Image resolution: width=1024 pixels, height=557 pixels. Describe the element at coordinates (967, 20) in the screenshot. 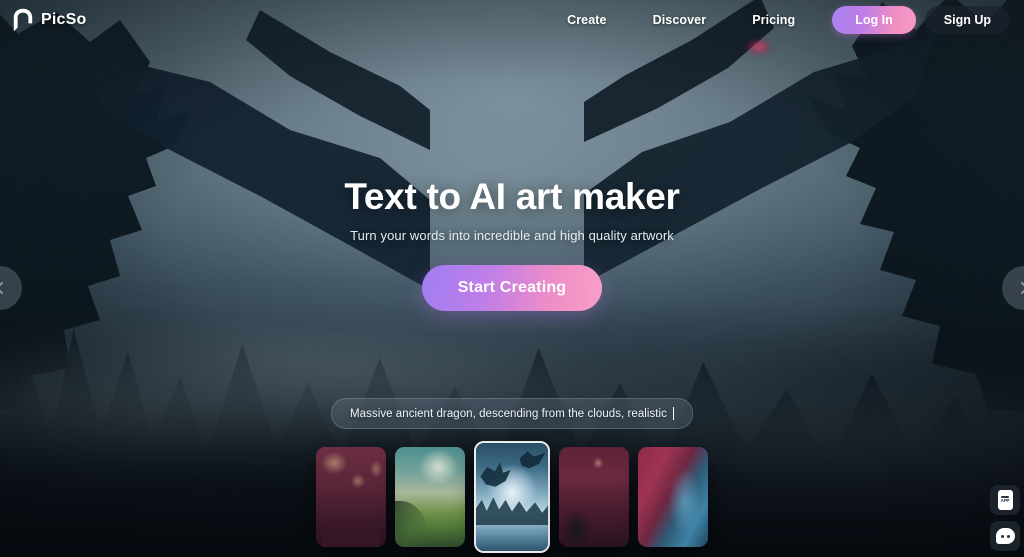

I see `signup-button: Sign Up` at that location.